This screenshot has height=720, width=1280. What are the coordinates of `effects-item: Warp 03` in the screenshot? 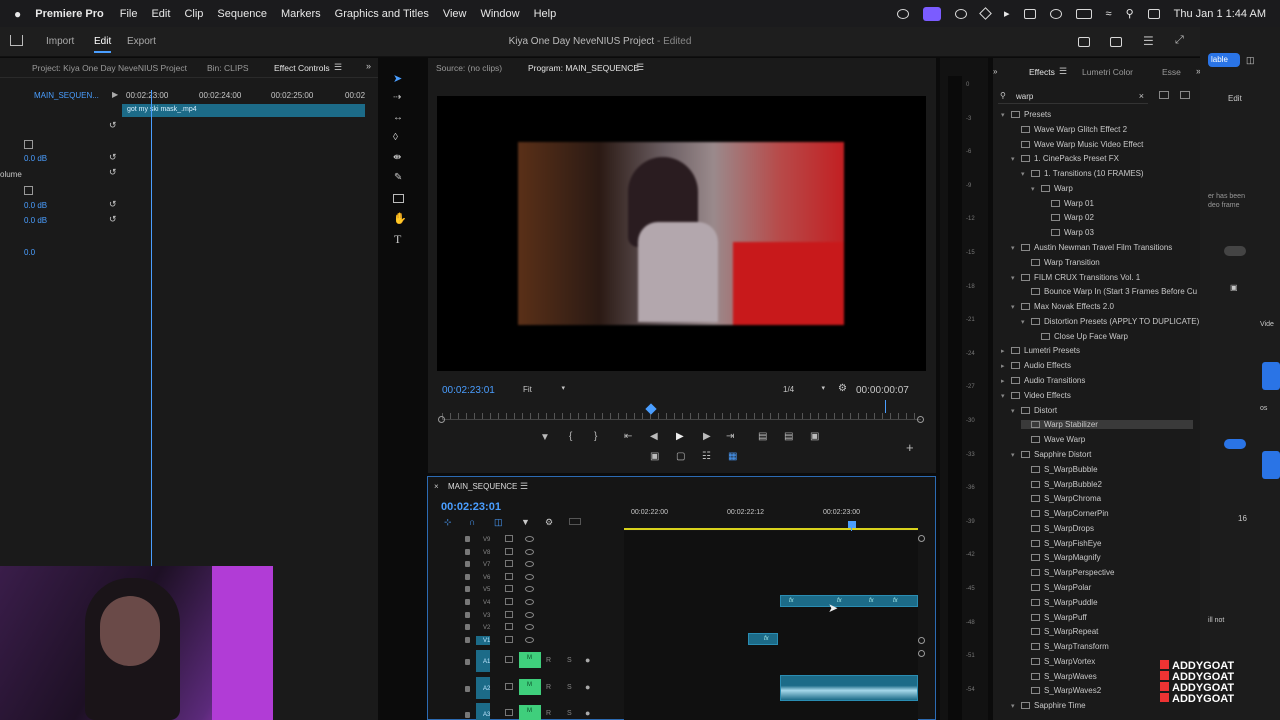 It's located at (1067, 232).